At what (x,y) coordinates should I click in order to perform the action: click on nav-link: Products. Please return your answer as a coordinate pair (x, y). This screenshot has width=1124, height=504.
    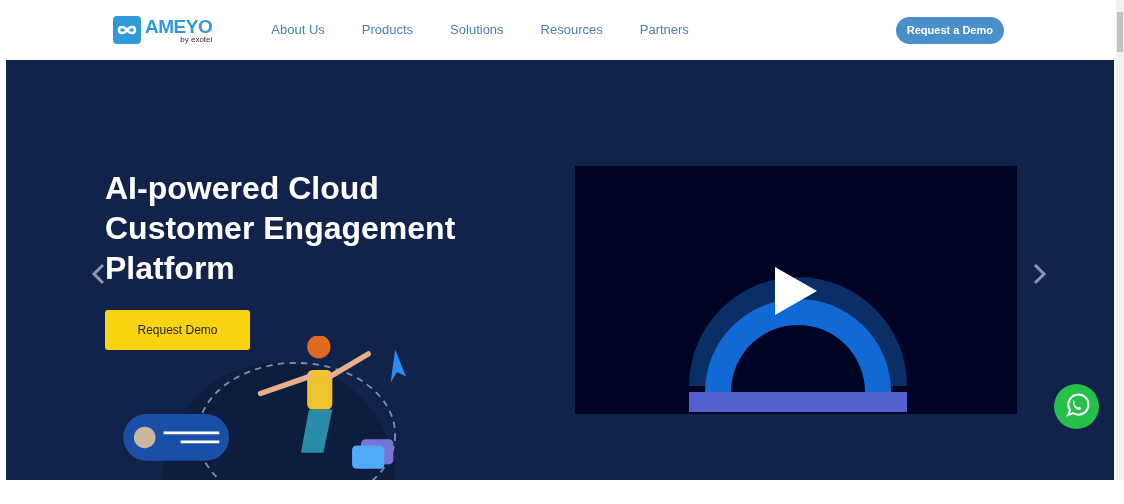
    Looking at the image, I should click on (387, 30).